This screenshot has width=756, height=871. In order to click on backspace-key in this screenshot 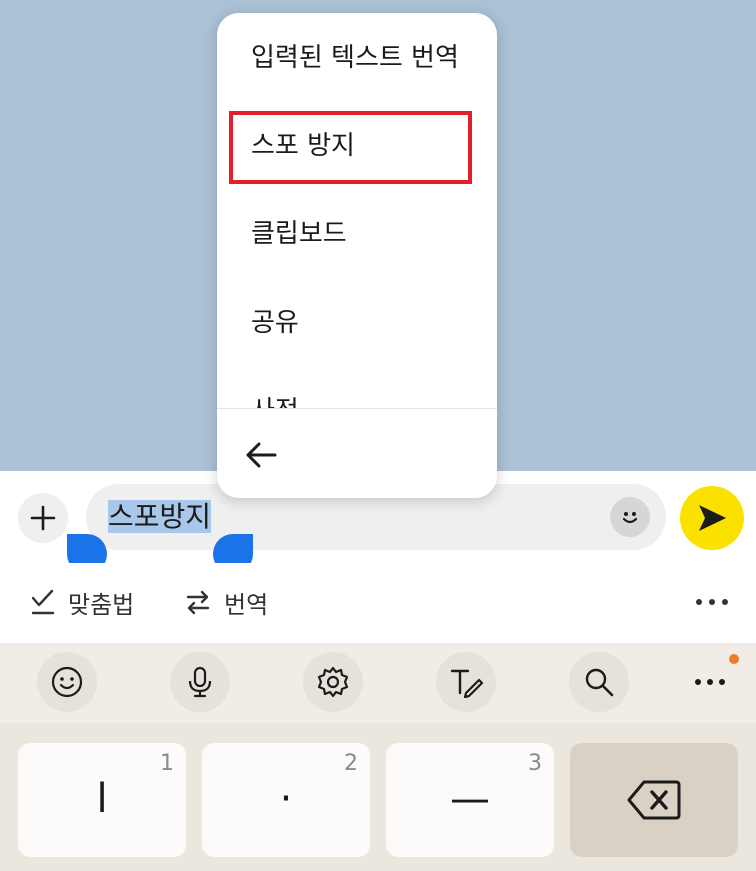, I will do `click(654, 800)`.